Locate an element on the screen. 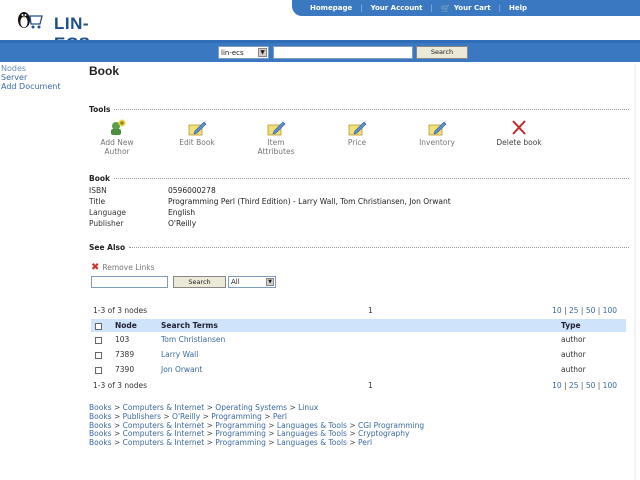  search-scope-value: lin-ecs is located at coordinates (232, 52).